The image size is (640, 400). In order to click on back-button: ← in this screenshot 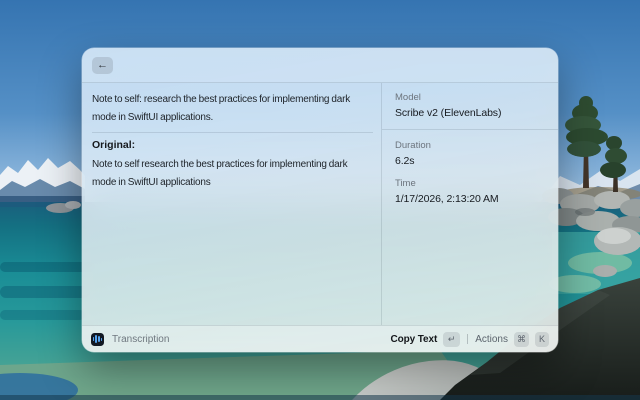, I will do `click(102, 65)`.